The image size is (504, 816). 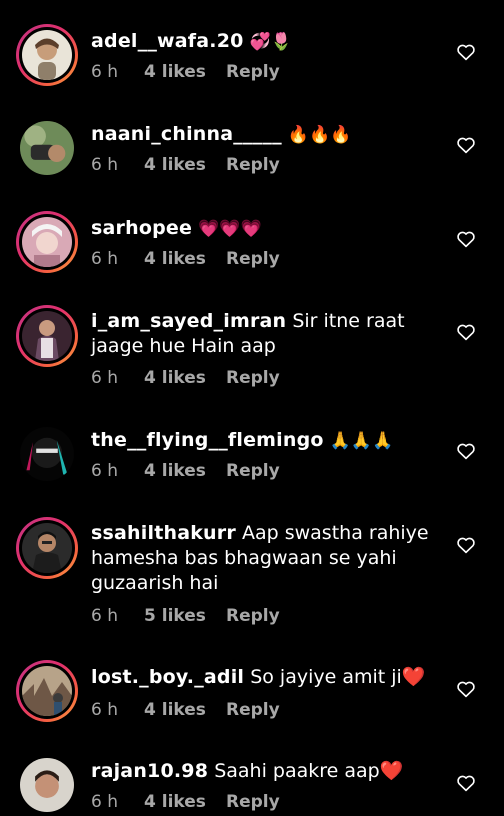 I want to click on comment-username: the__flying__flemingo, so click(x=207, y=440).